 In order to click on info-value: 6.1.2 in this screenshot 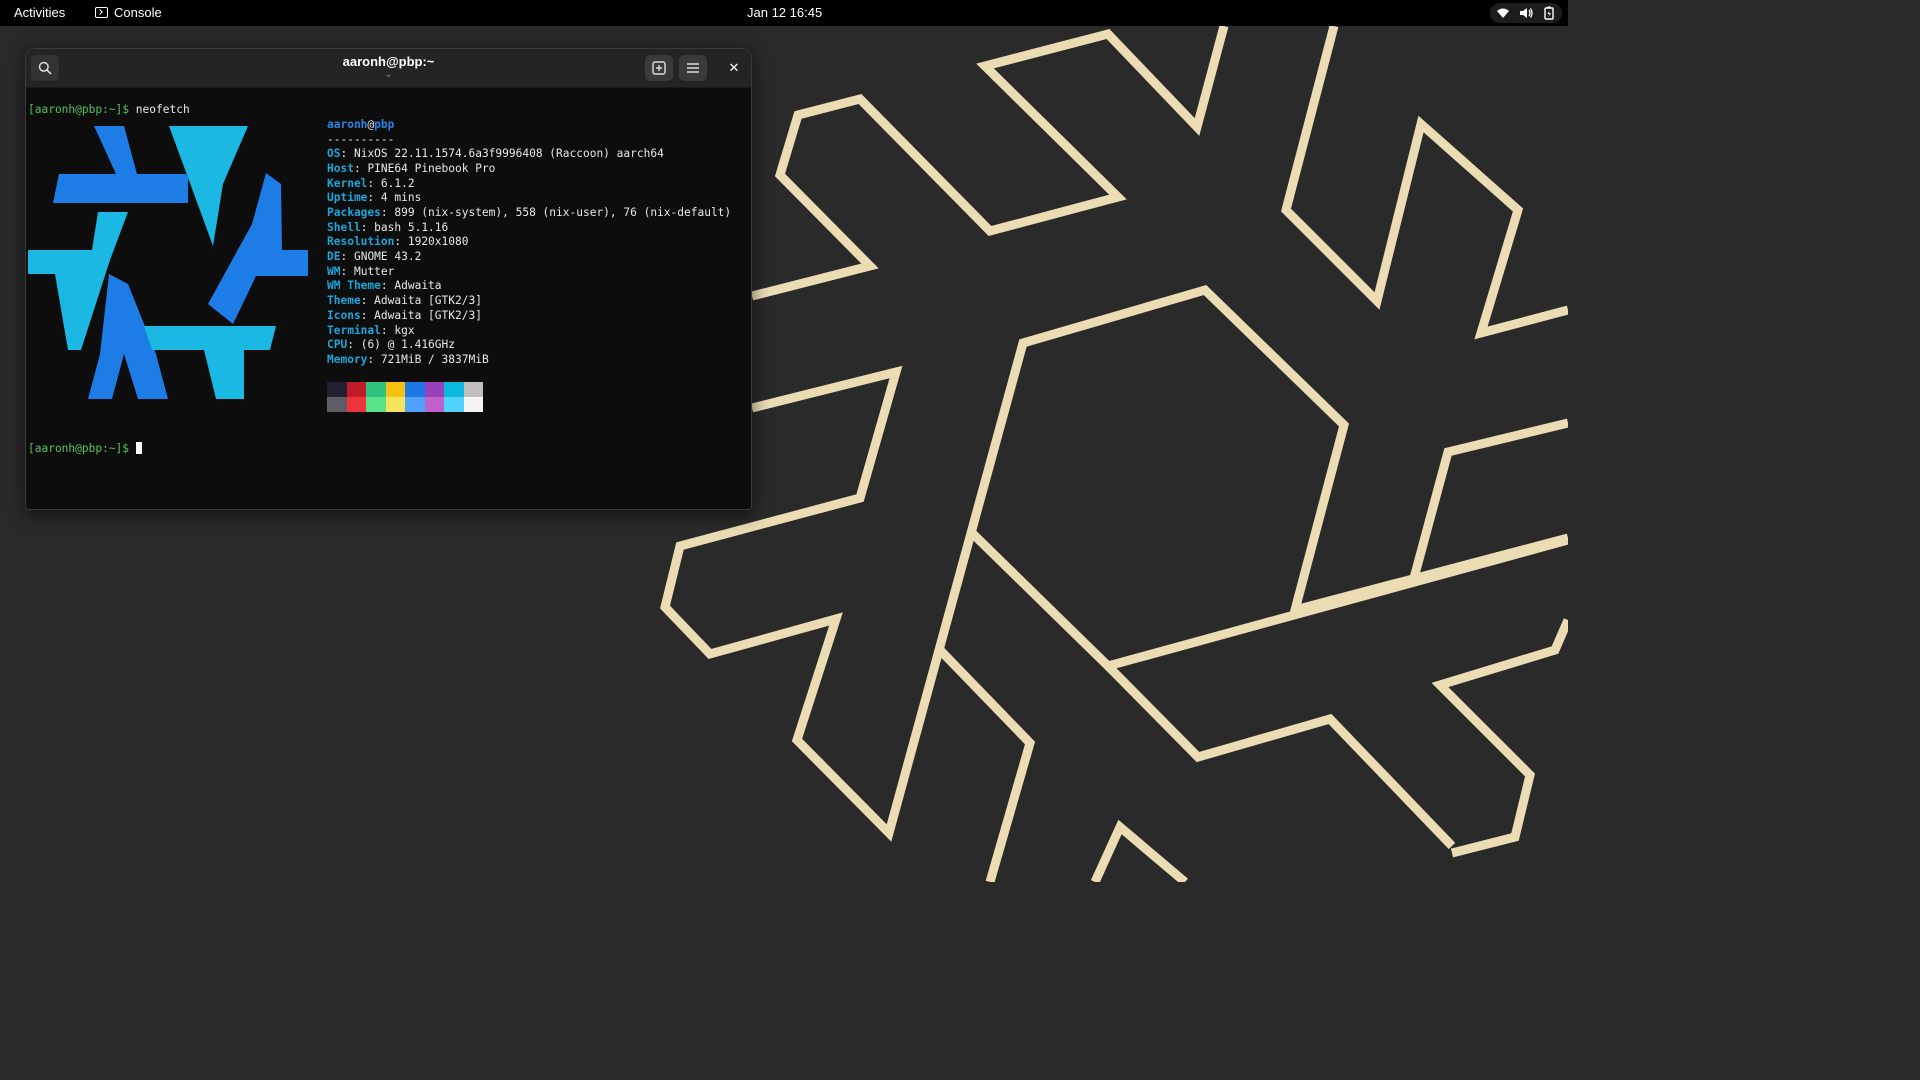, I will do `click(397, 183)`.